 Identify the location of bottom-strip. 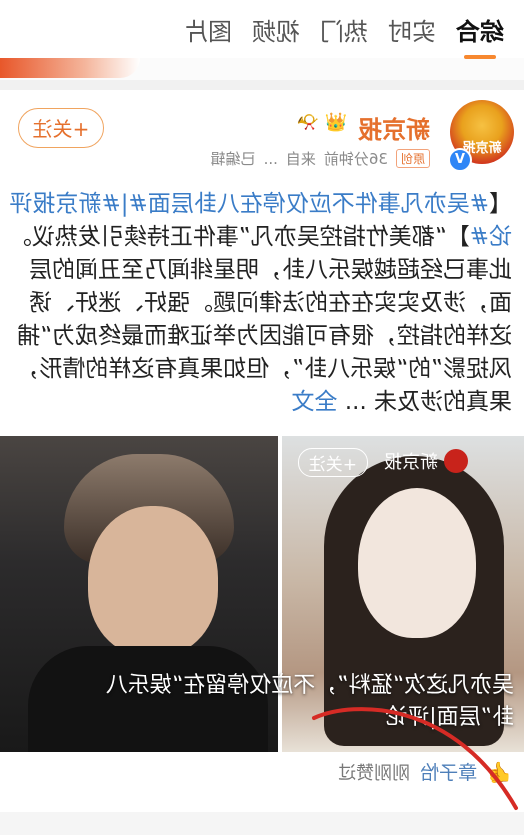
(262, 823).